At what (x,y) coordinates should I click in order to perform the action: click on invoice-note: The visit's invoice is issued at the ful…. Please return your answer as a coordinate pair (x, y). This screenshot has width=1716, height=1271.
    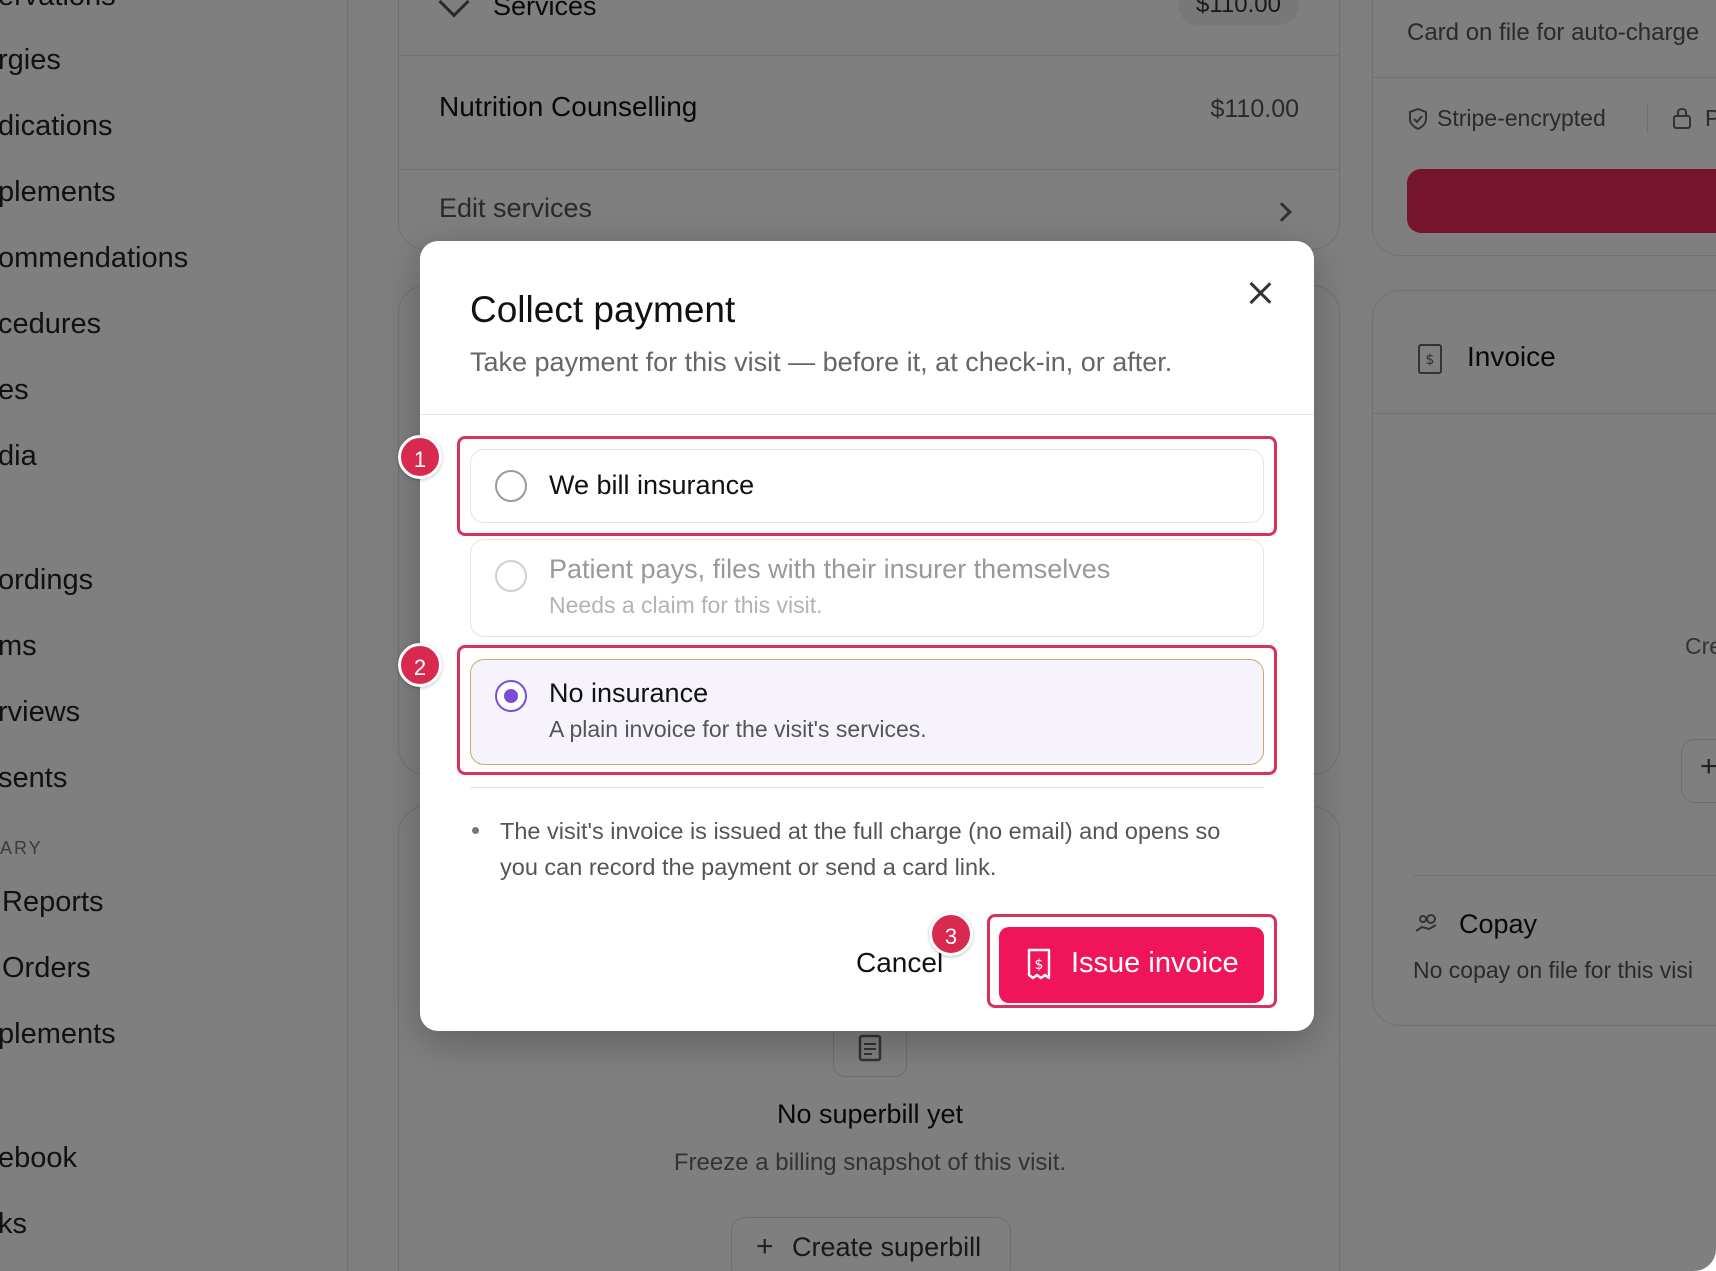
    Looking at the image, I should click on (860, 849).